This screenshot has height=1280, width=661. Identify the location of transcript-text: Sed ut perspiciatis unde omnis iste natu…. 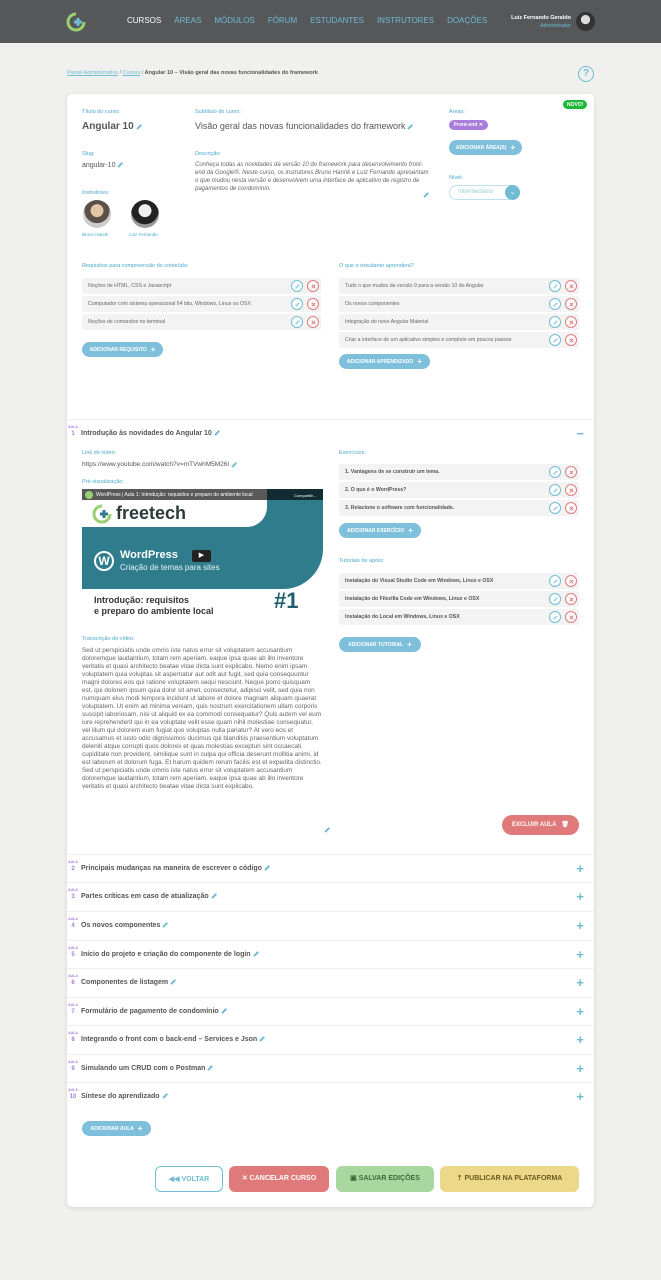
(202, 741).